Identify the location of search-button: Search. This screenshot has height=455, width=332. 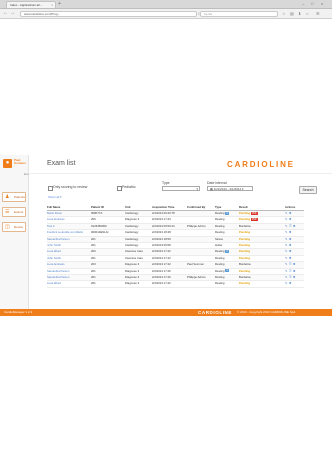
(308, 190).